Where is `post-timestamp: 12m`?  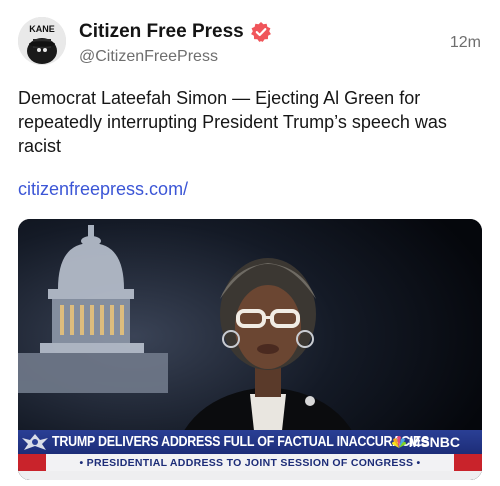
post-timestamp: 12m is located at coordinates (465, 43).